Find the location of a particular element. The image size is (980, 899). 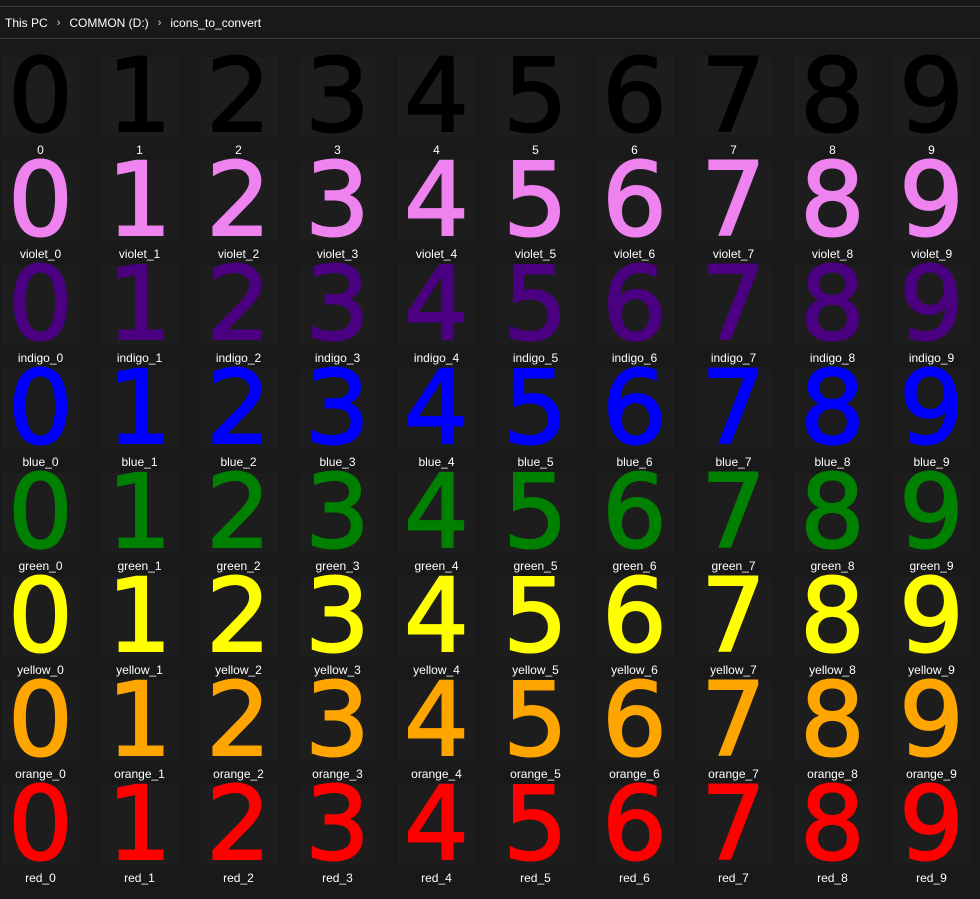

file-item: 0 red_0 is located at coordinates (45, 827).